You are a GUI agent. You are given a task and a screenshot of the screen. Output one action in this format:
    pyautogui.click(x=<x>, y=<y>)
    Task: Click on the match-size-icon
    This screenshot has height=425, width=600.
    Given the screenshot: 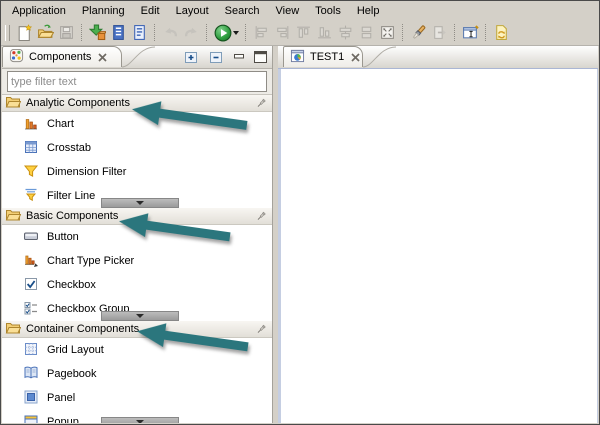 What is the action you would take?
    pyautogui.click(x=366, y=32)
    